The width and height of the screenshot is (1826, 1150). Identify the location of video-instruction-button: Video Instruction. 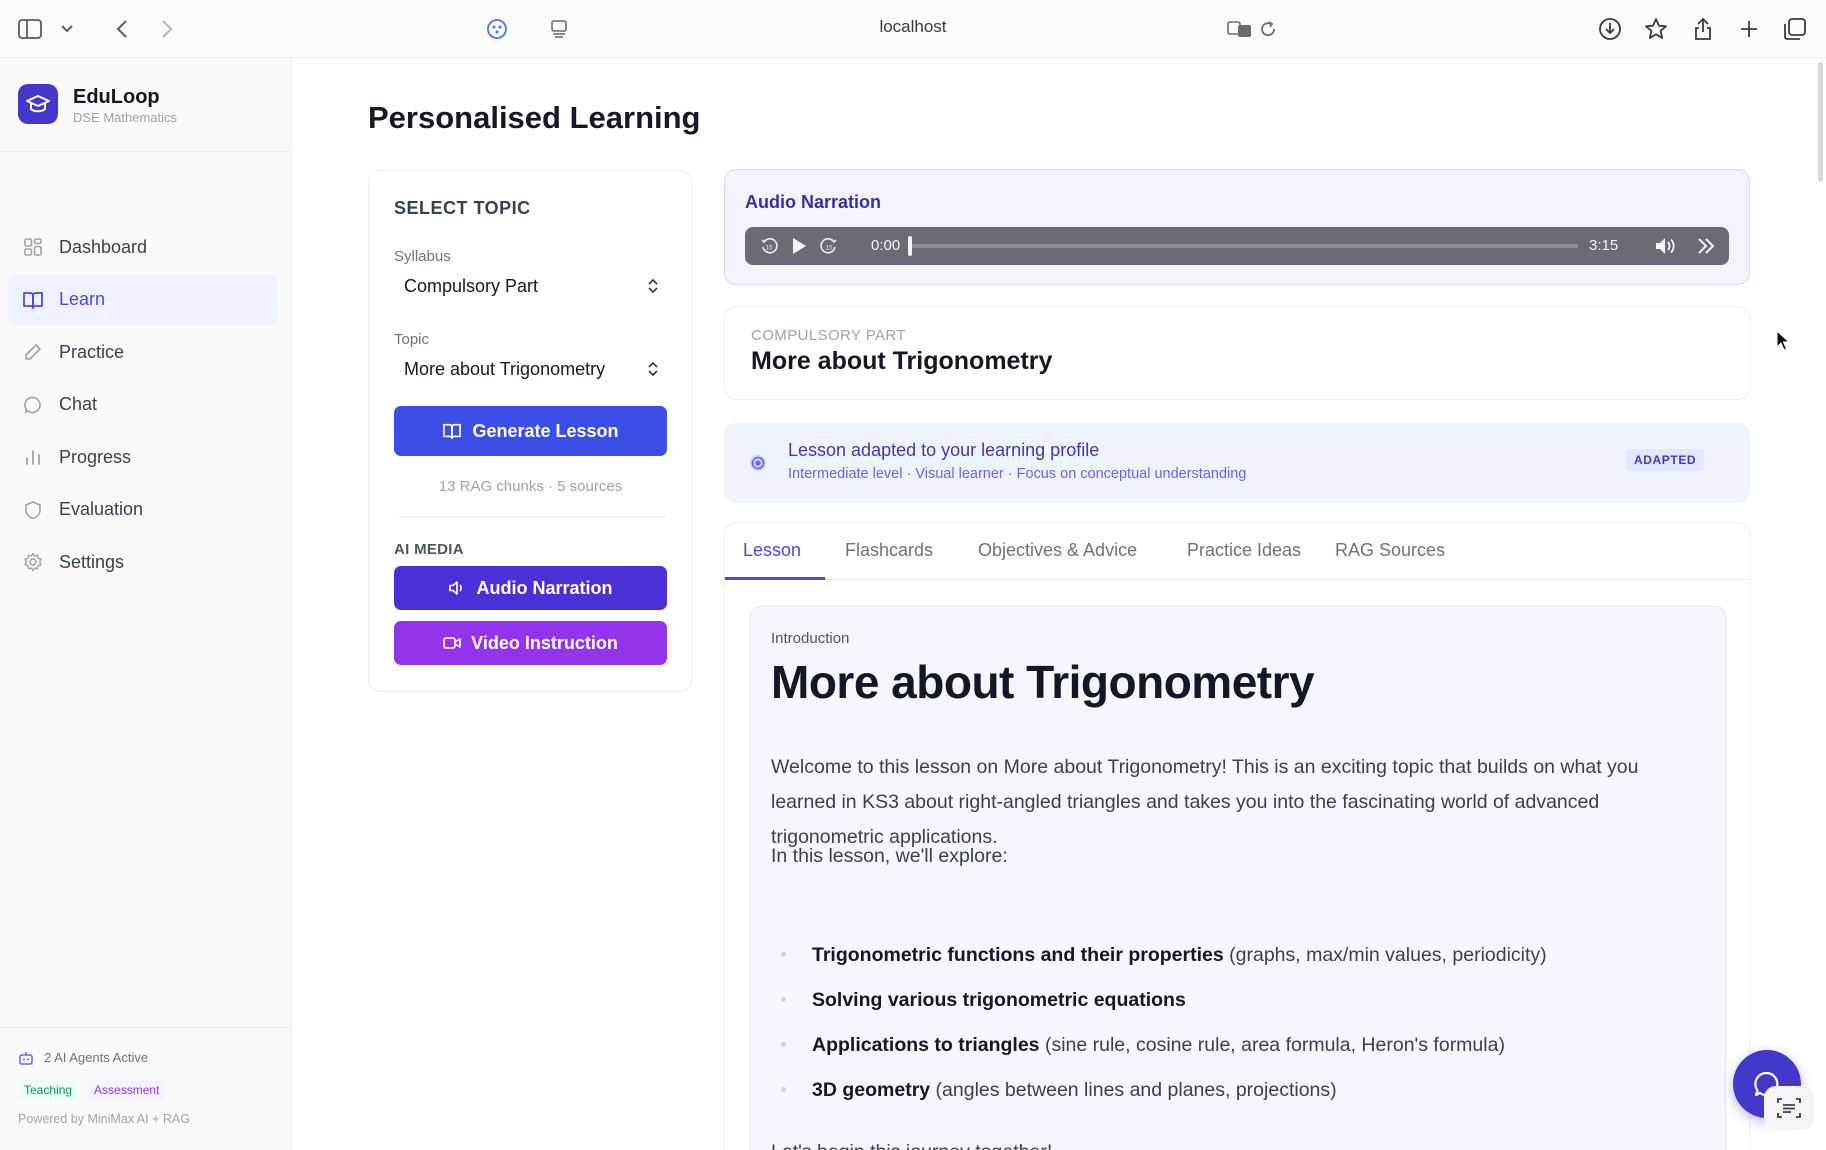
(530, 643).